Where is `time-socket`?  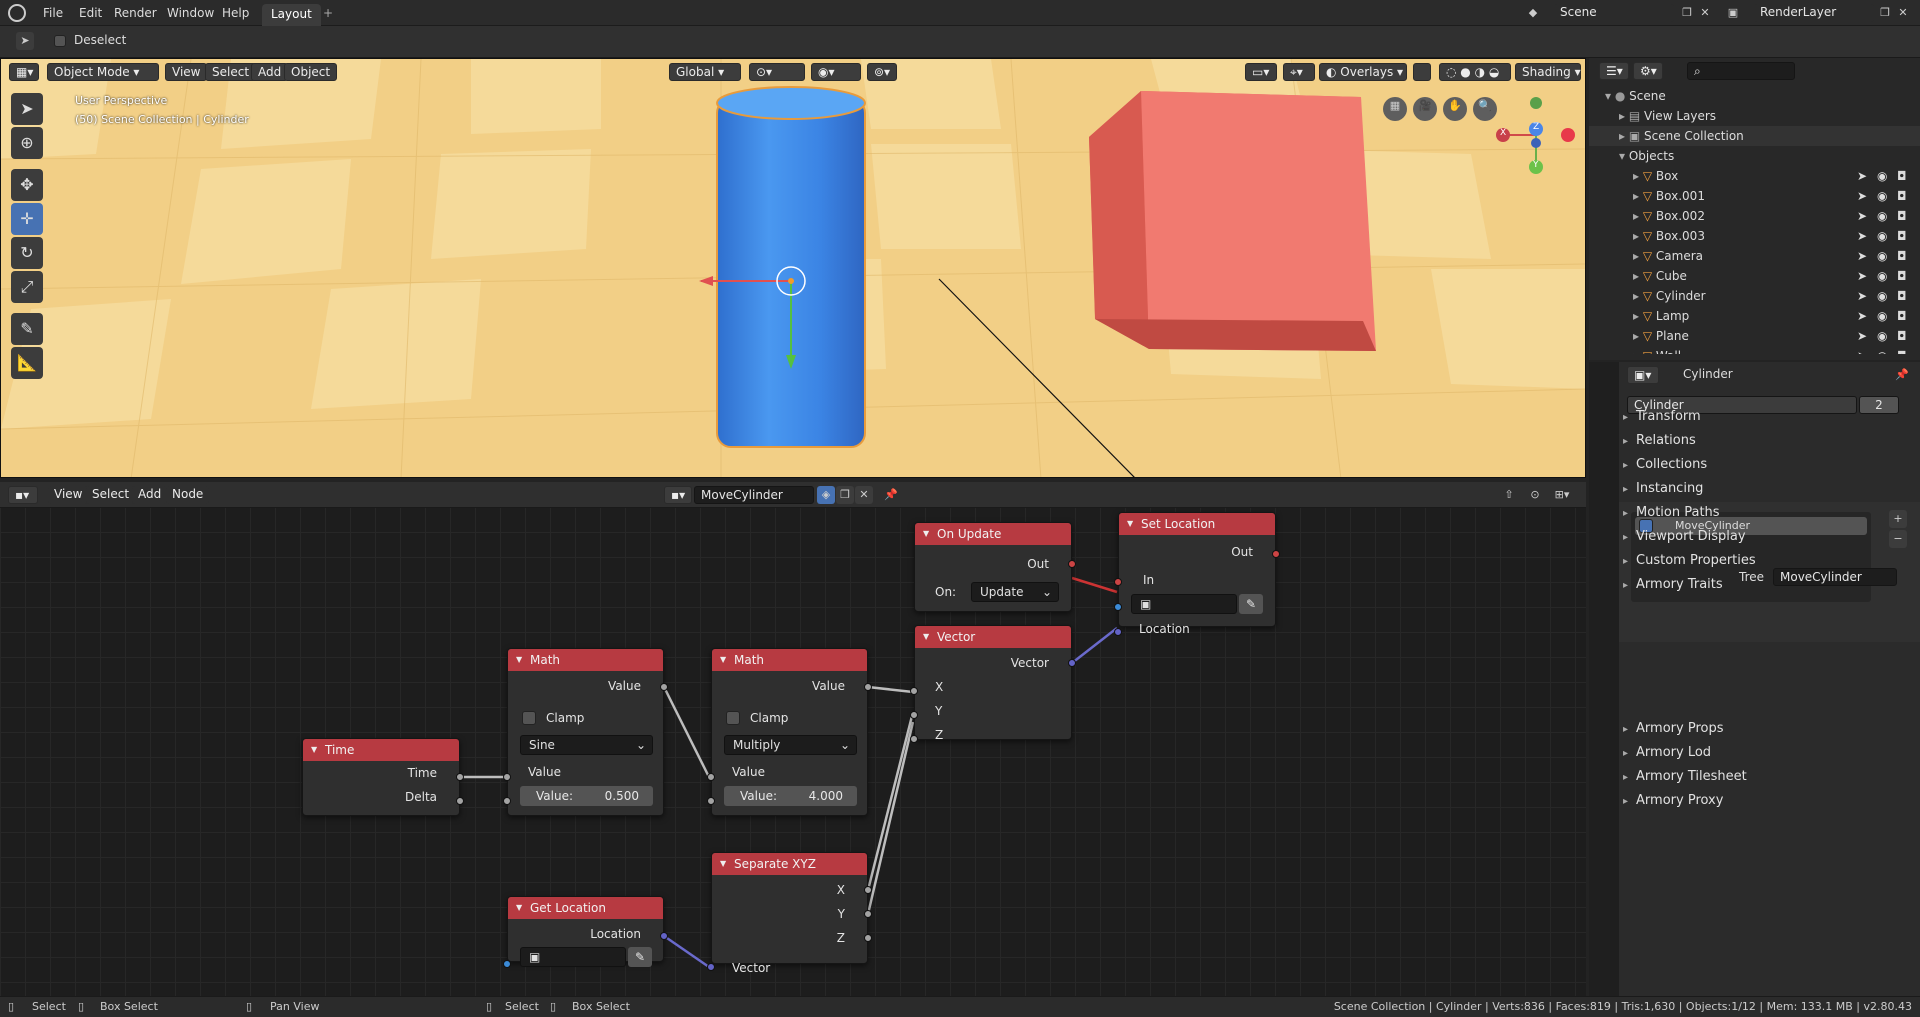 time-socket is located at coordinates (460, 777).